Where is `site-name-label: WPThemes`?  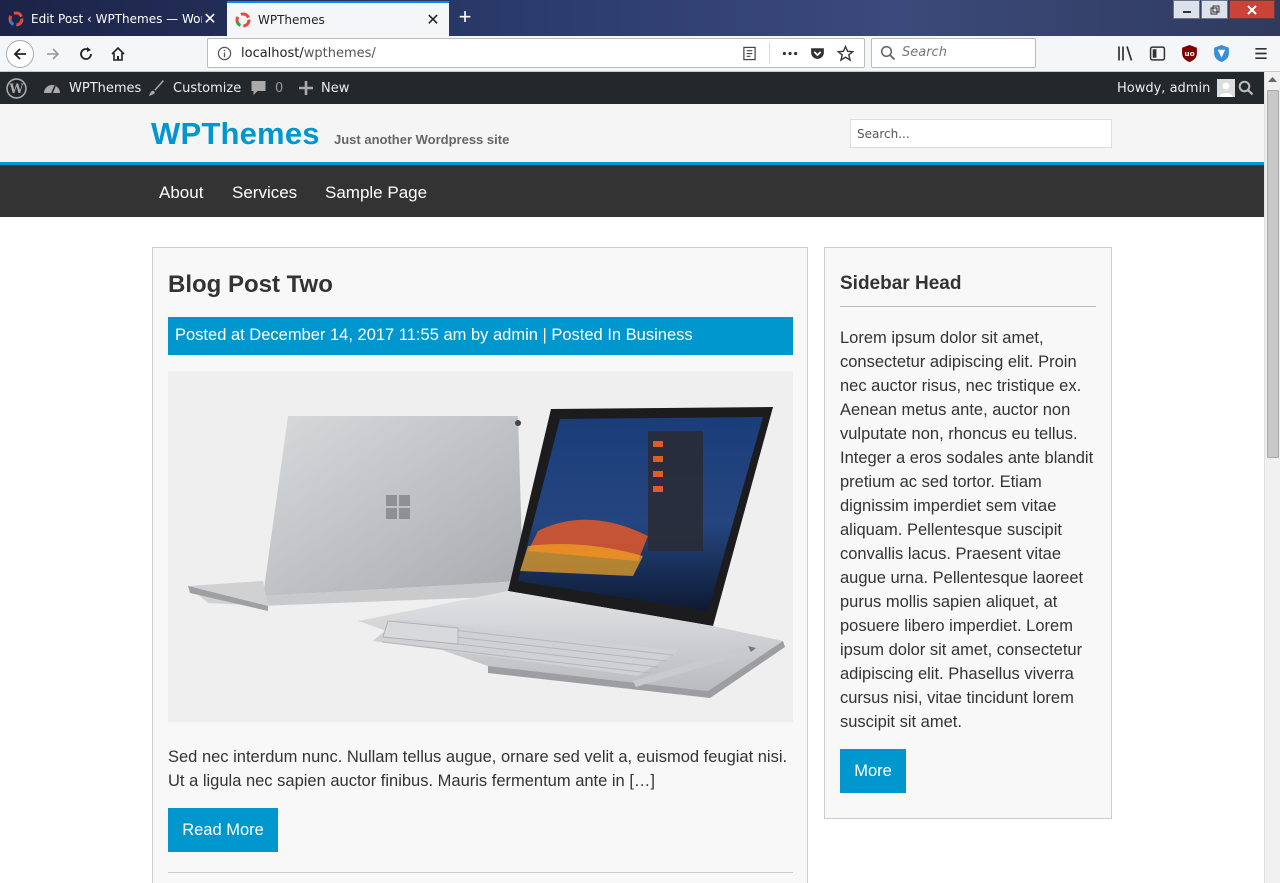 site-name-label: WPThemes is located at coordinates (105, 88).